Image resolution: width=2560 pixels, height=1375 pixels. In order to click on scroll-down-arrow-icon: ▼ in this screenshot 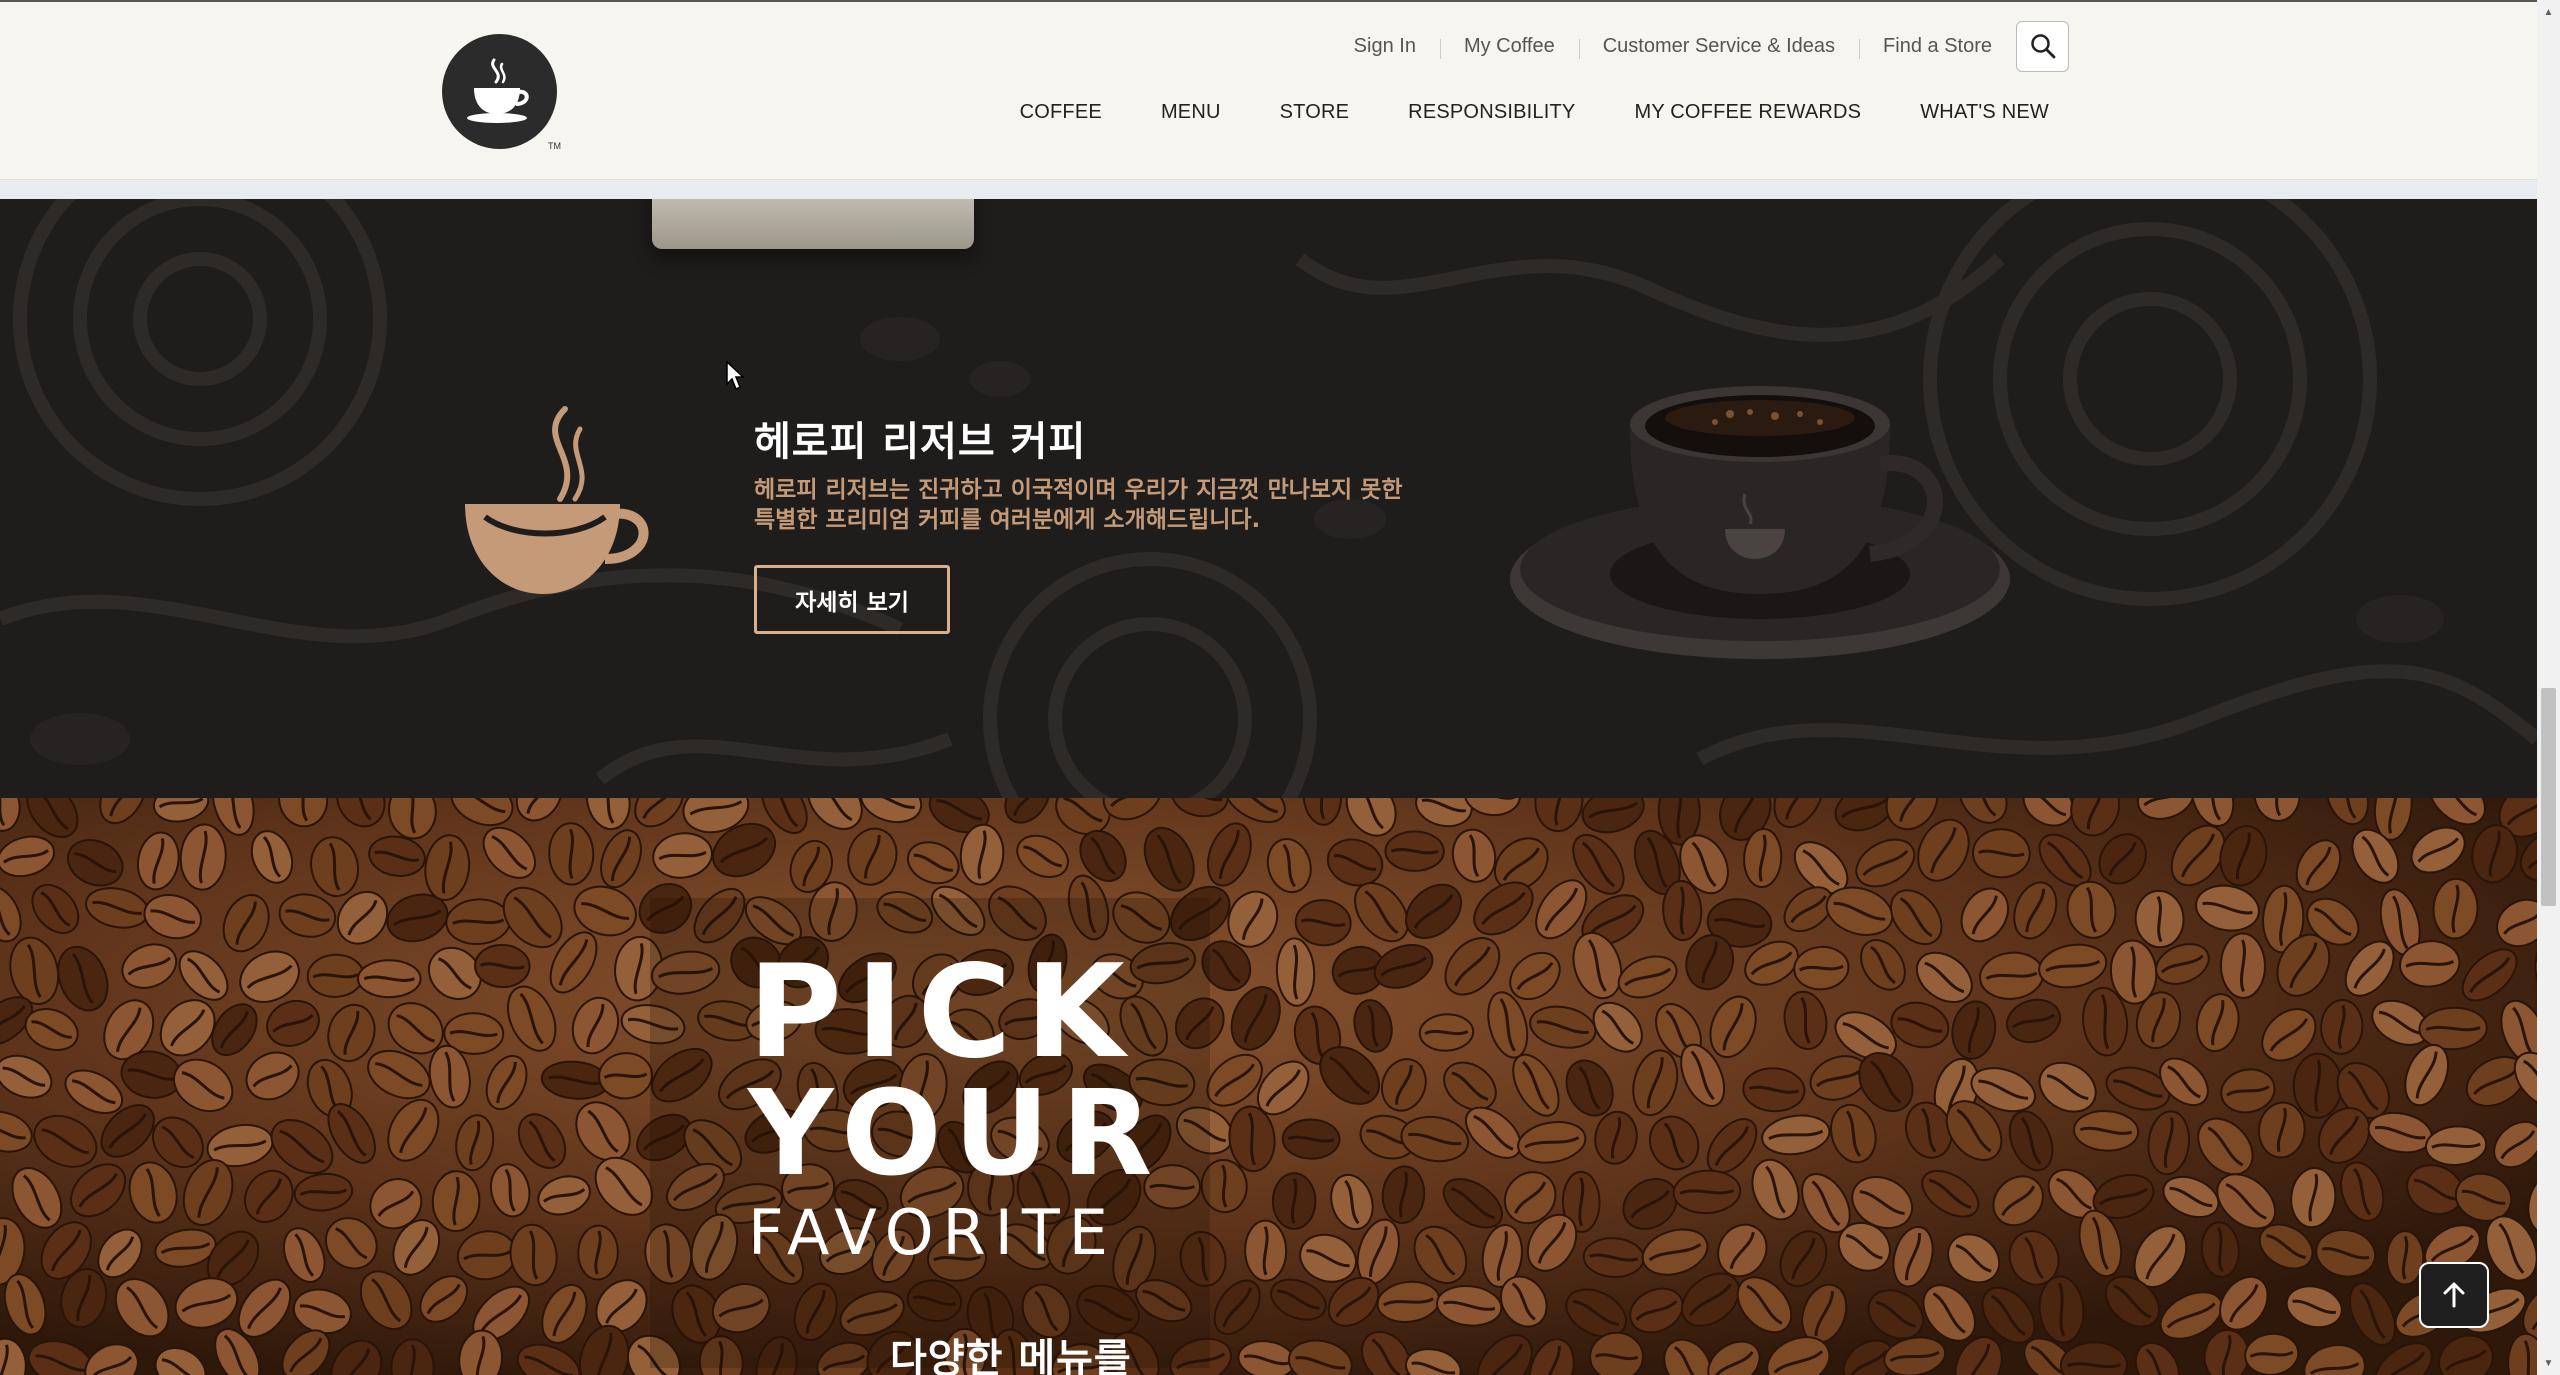, I will do `click(2548, 1363)`.